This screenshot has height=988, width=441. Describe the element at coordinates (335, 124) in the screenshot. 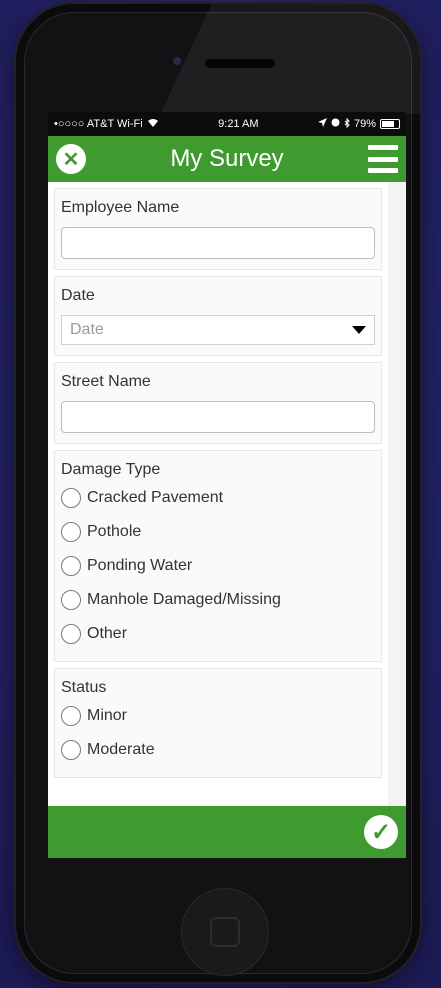

I see `alarm-icon` at that location.